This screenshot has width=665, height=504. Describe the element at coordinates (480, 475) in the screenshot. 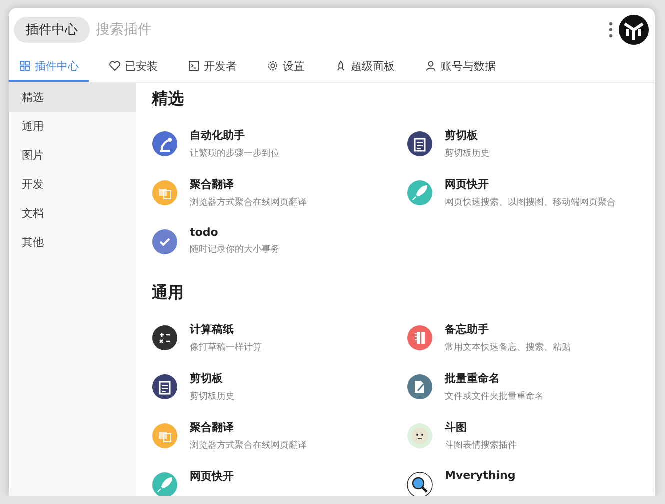

I see `plugin-name: Mverything` at that location.